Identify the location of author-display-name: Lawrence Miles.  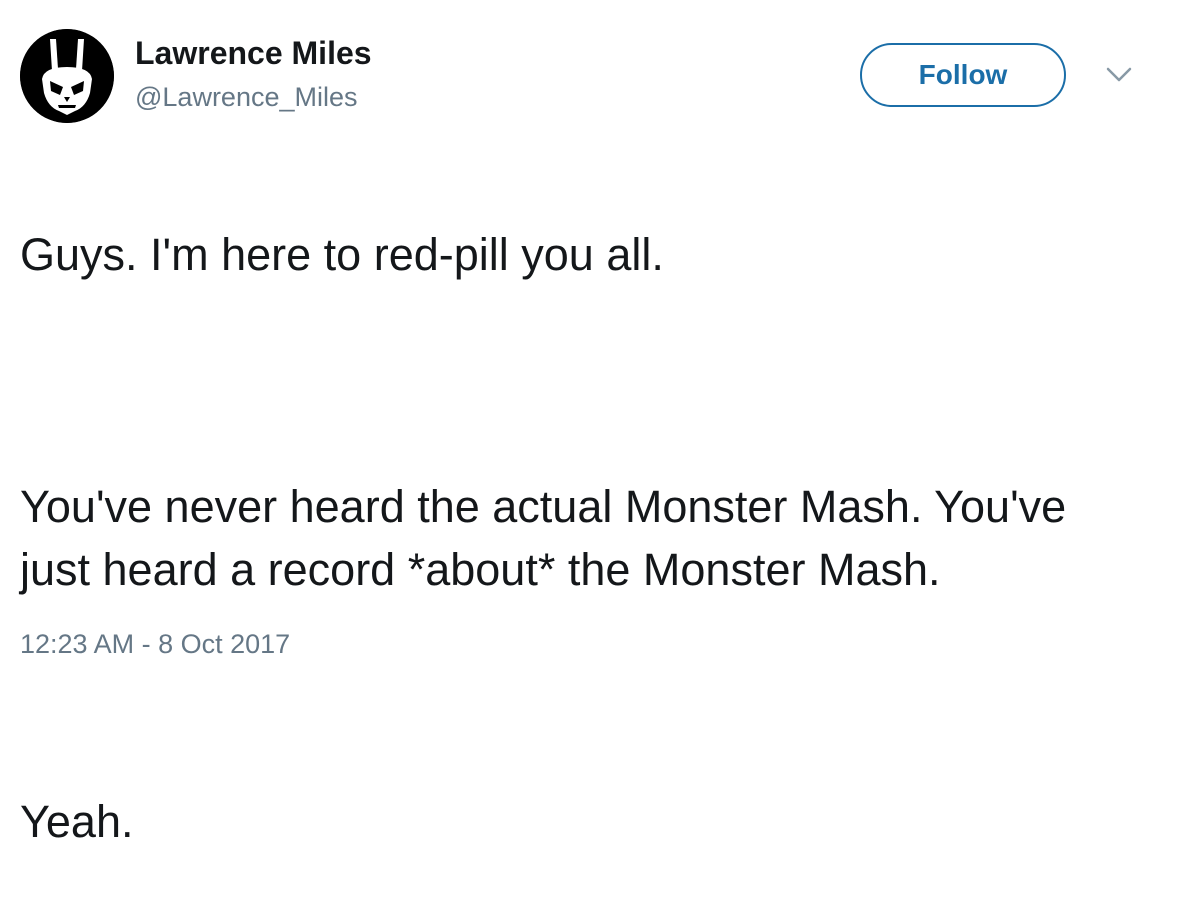
(253, 53).